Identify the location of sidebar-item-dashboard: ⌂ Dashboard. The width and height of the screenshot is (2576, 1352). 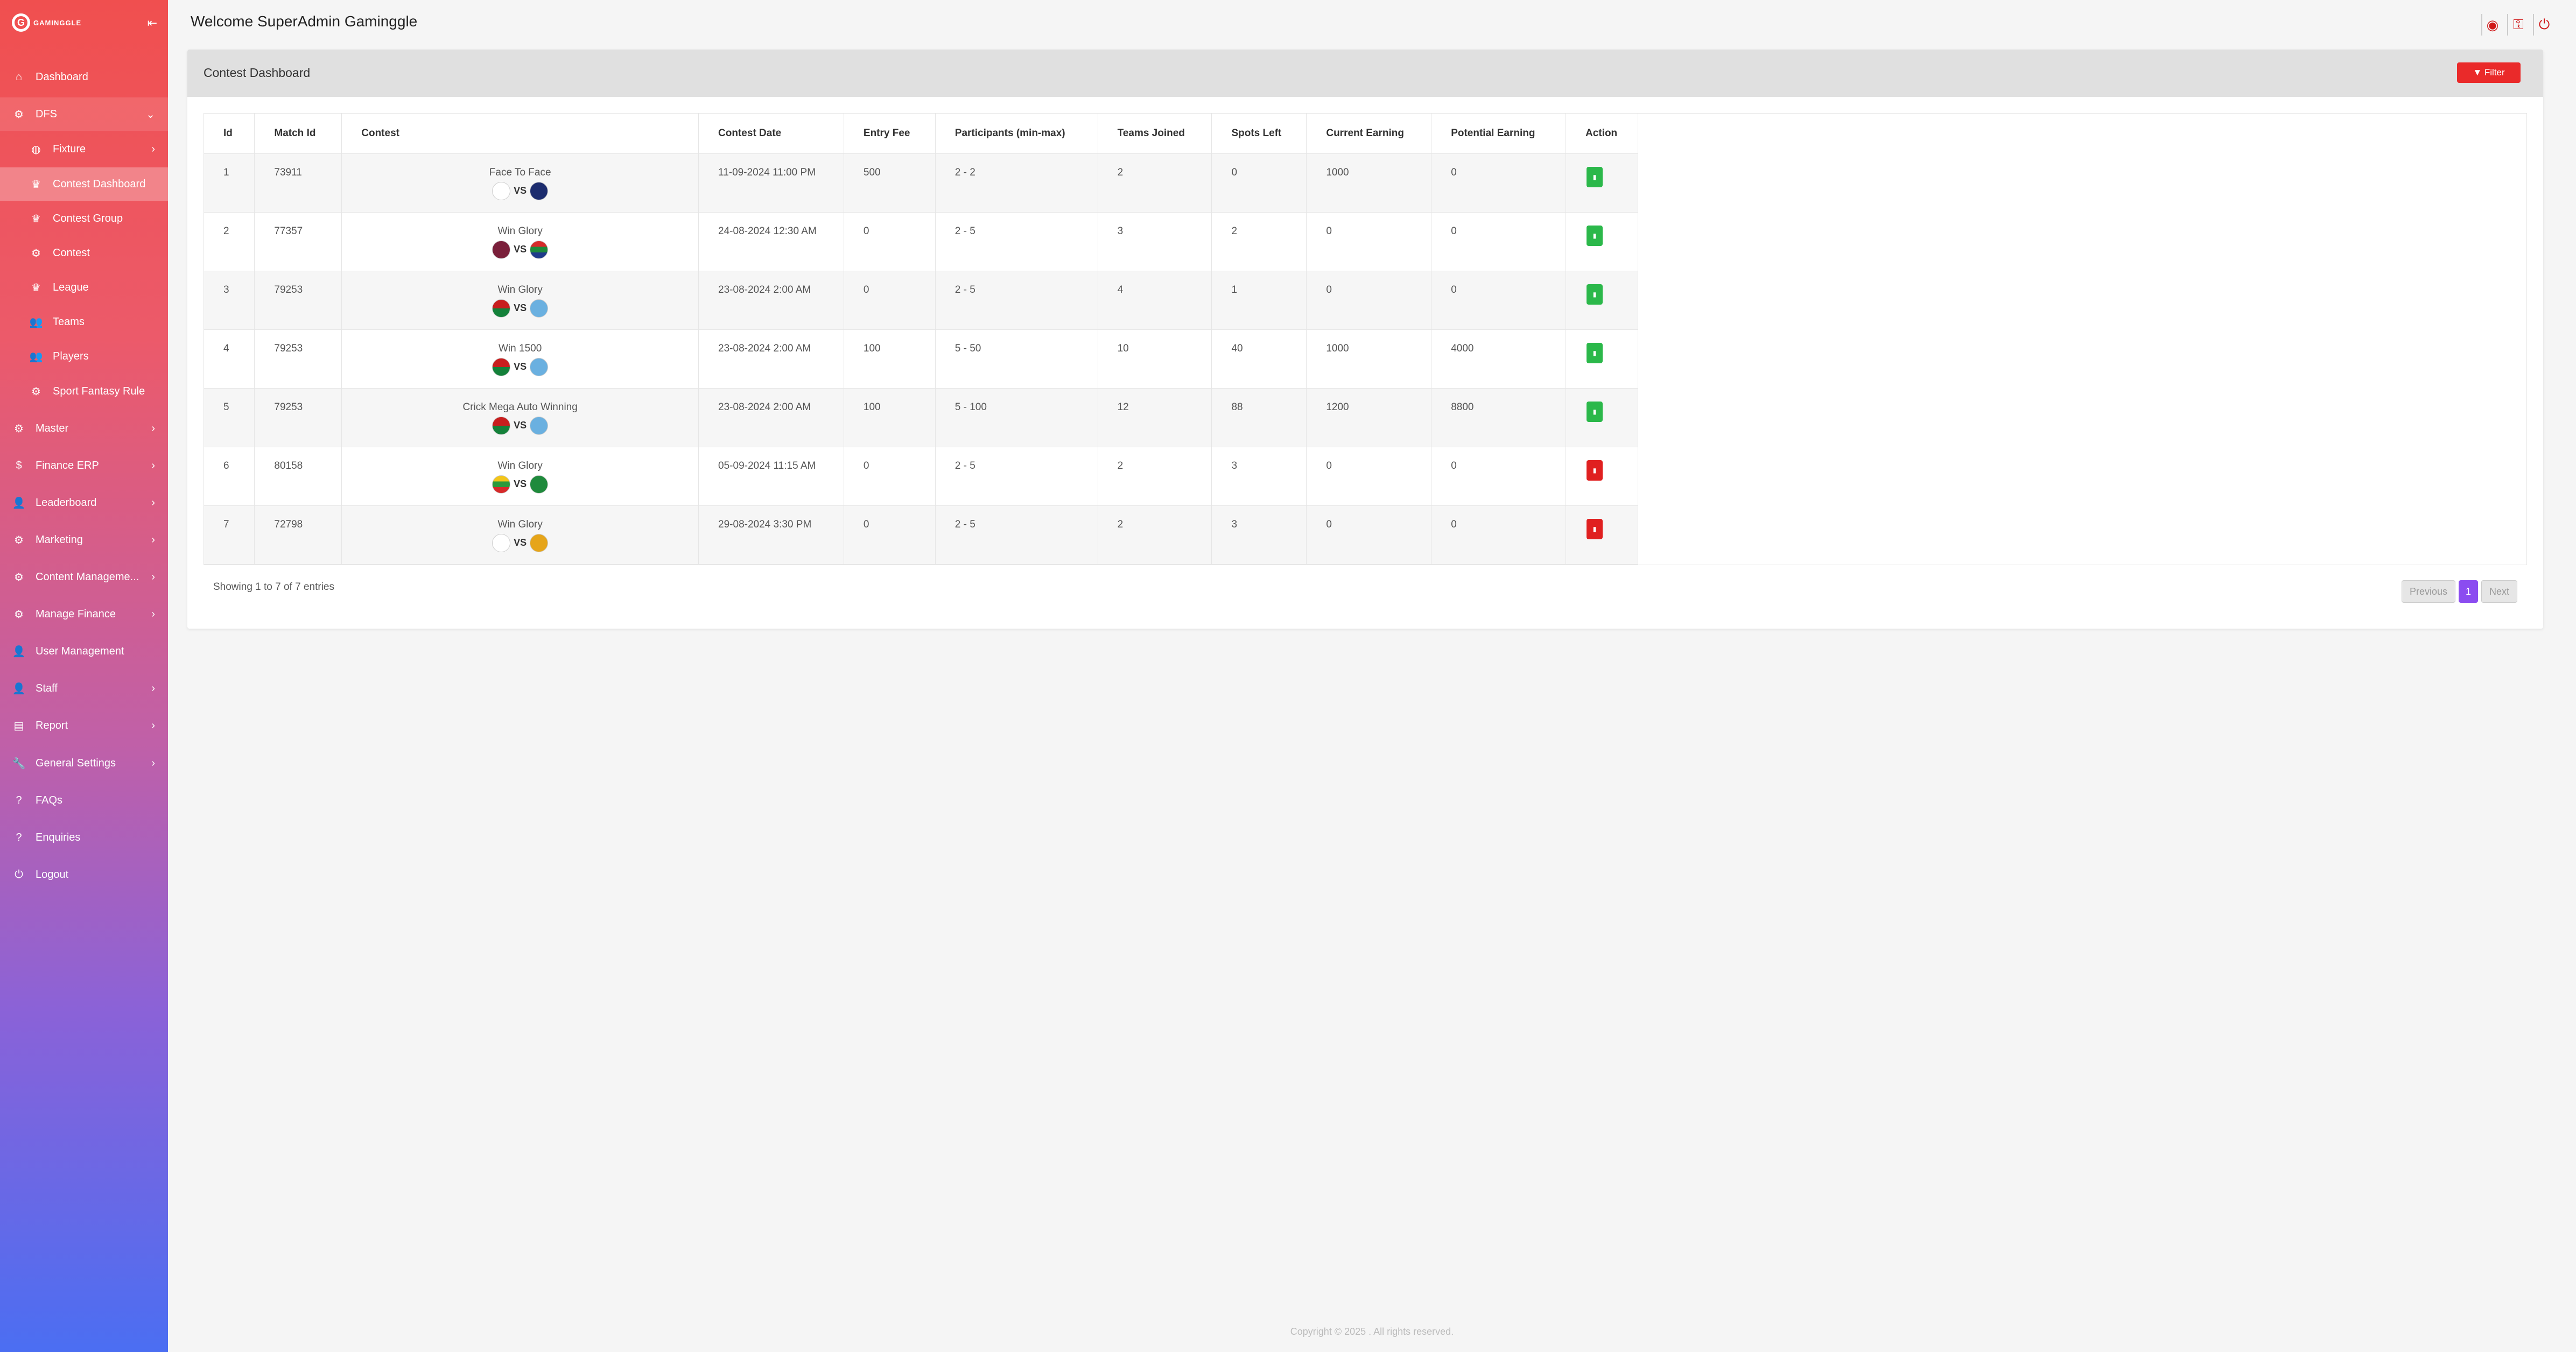
(84, 77).